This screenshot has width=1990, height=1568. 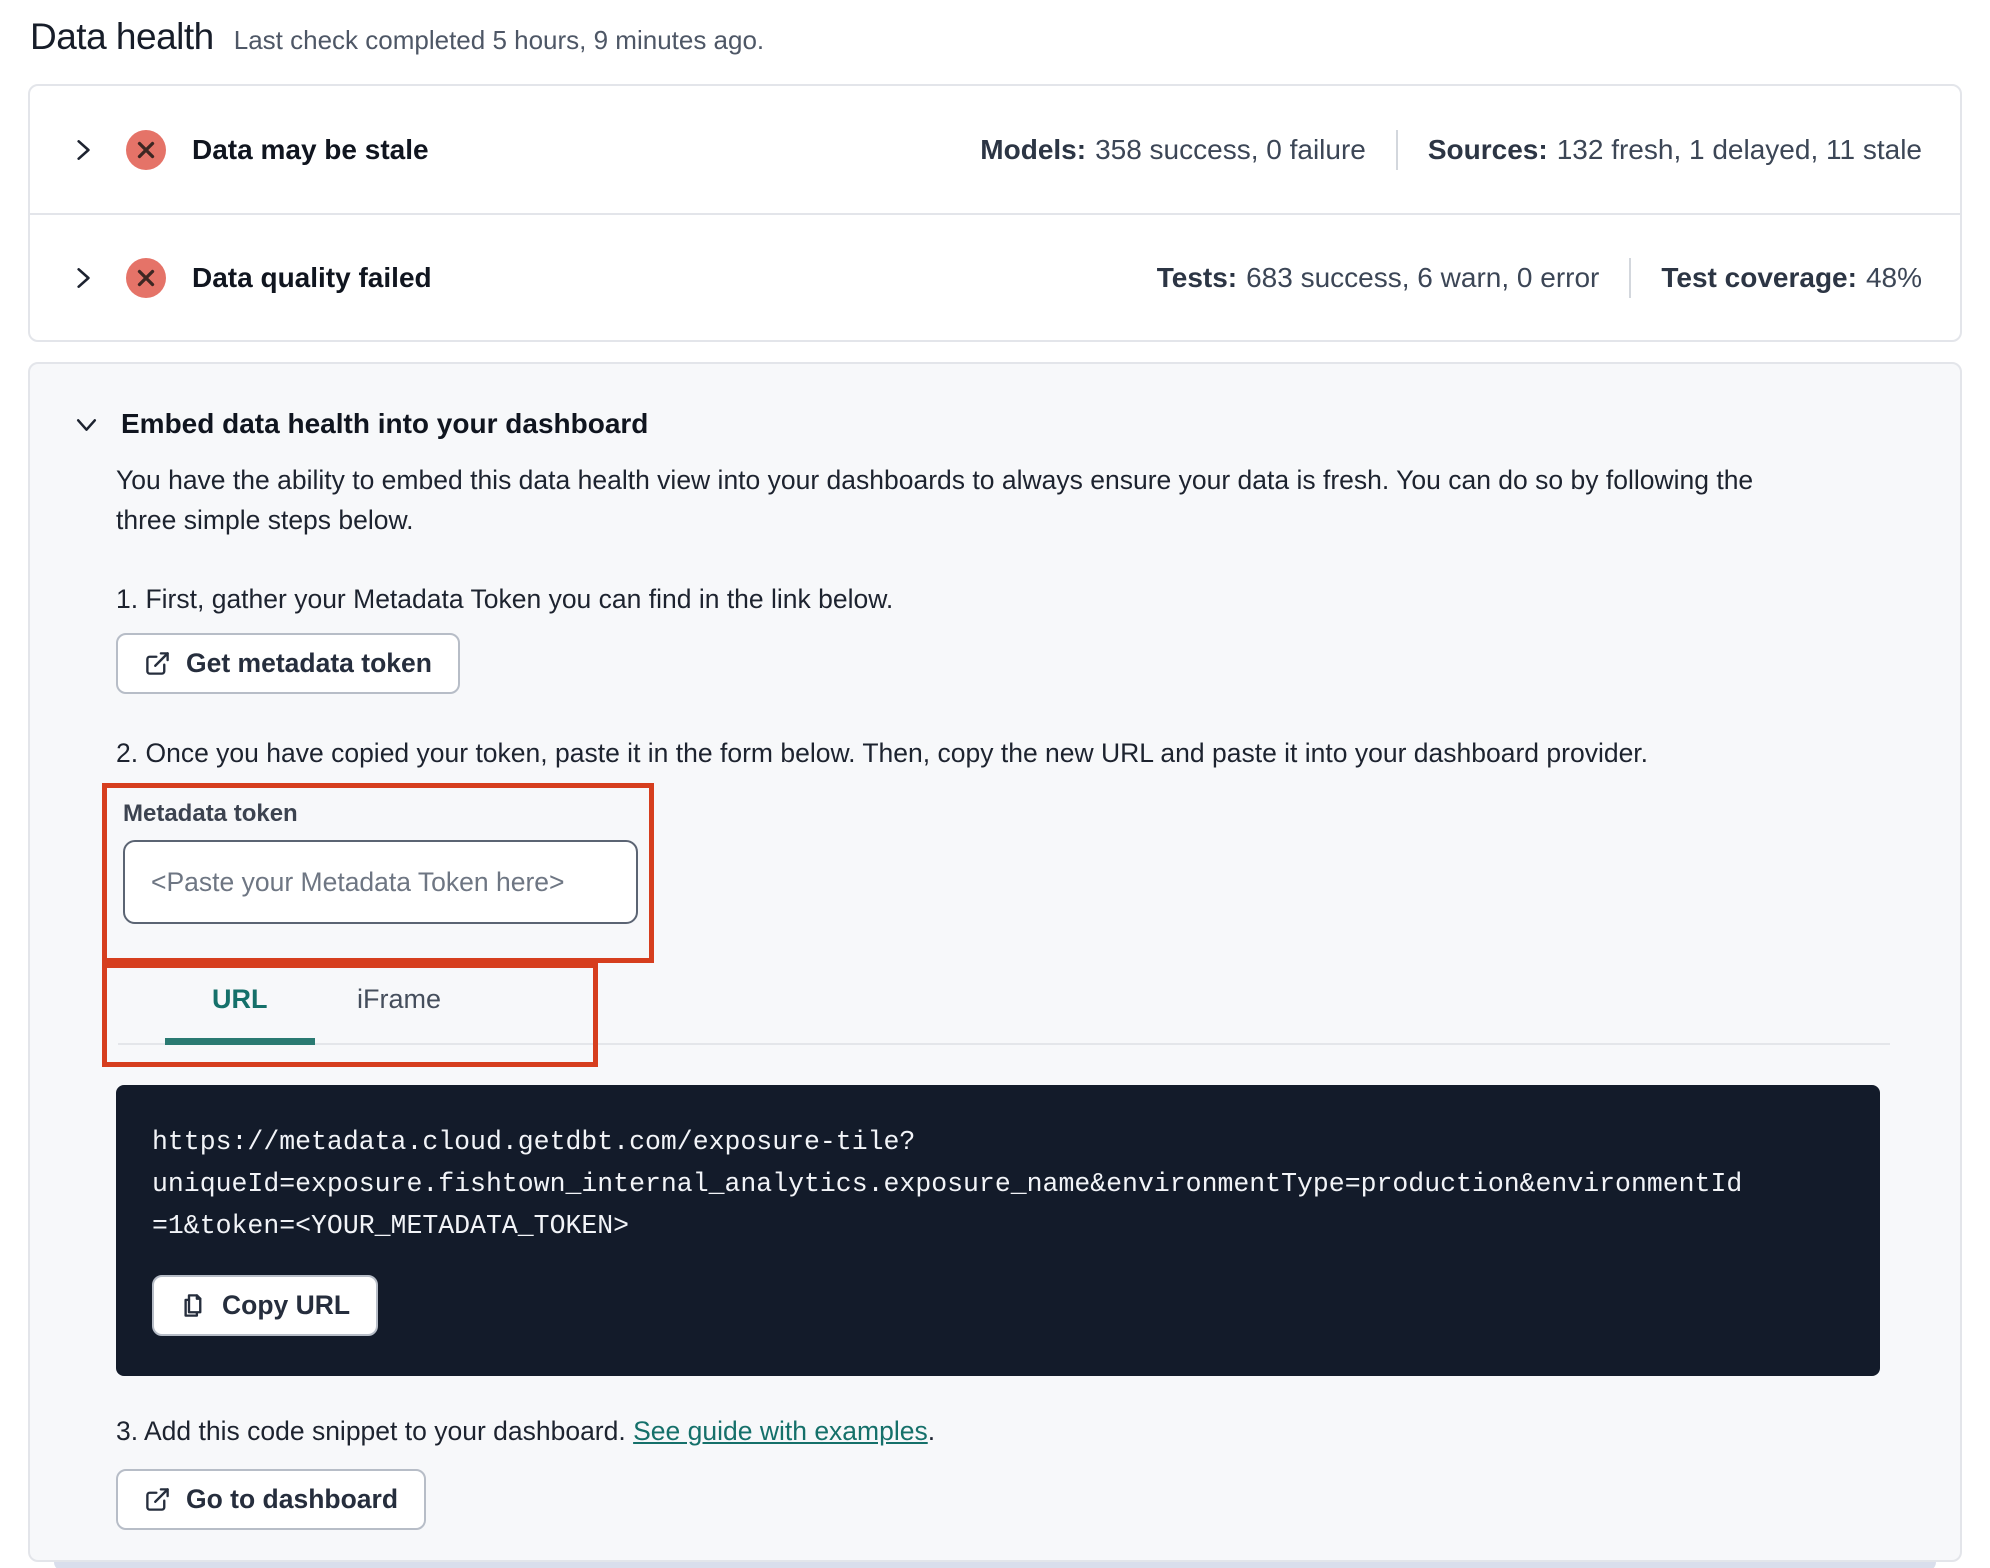 I want to click on stat-label: Tests:, so click(x=1197, y=277).